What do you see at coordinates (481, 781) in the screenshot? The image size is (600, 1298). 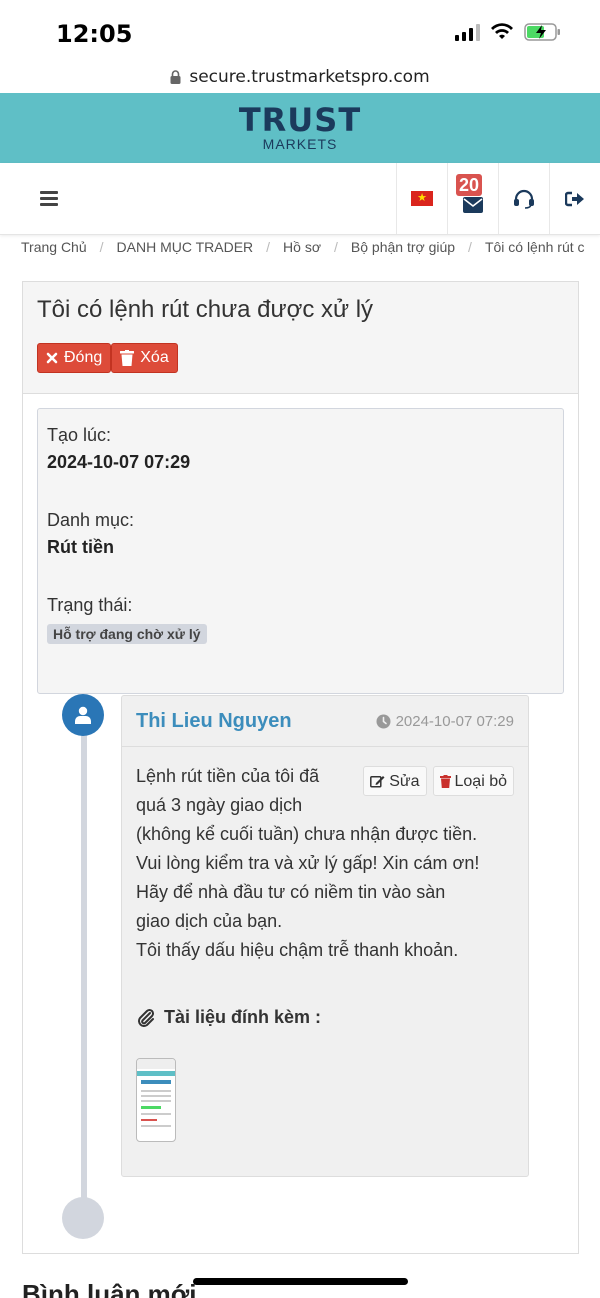 I see `remove-comment-label: Loại bỏ` at bounding box center [481, 781].